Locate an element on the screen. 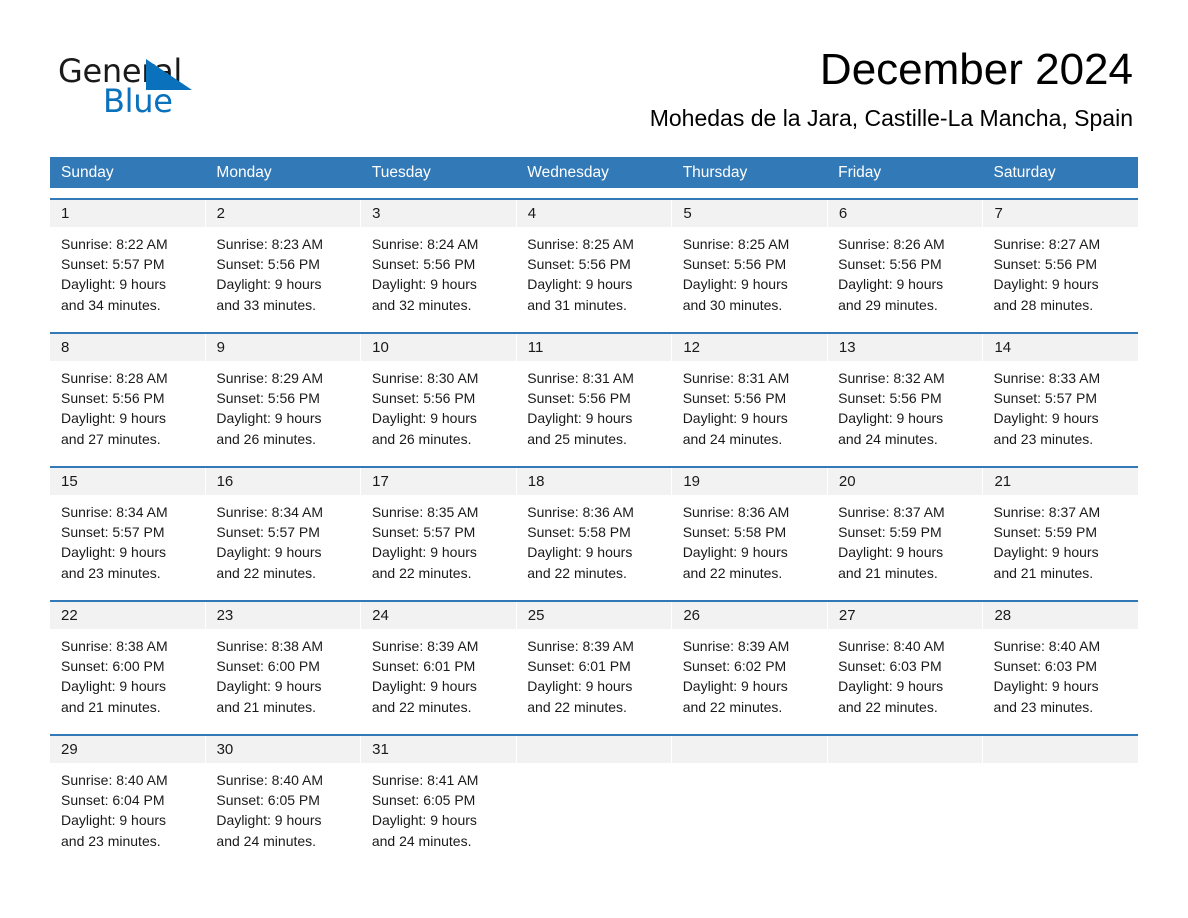 Image resolution: width=1188 pixels, height=918 pixels. sunrise-text: Sunrise: 8:24 AM is located at coordinates (425, 244).